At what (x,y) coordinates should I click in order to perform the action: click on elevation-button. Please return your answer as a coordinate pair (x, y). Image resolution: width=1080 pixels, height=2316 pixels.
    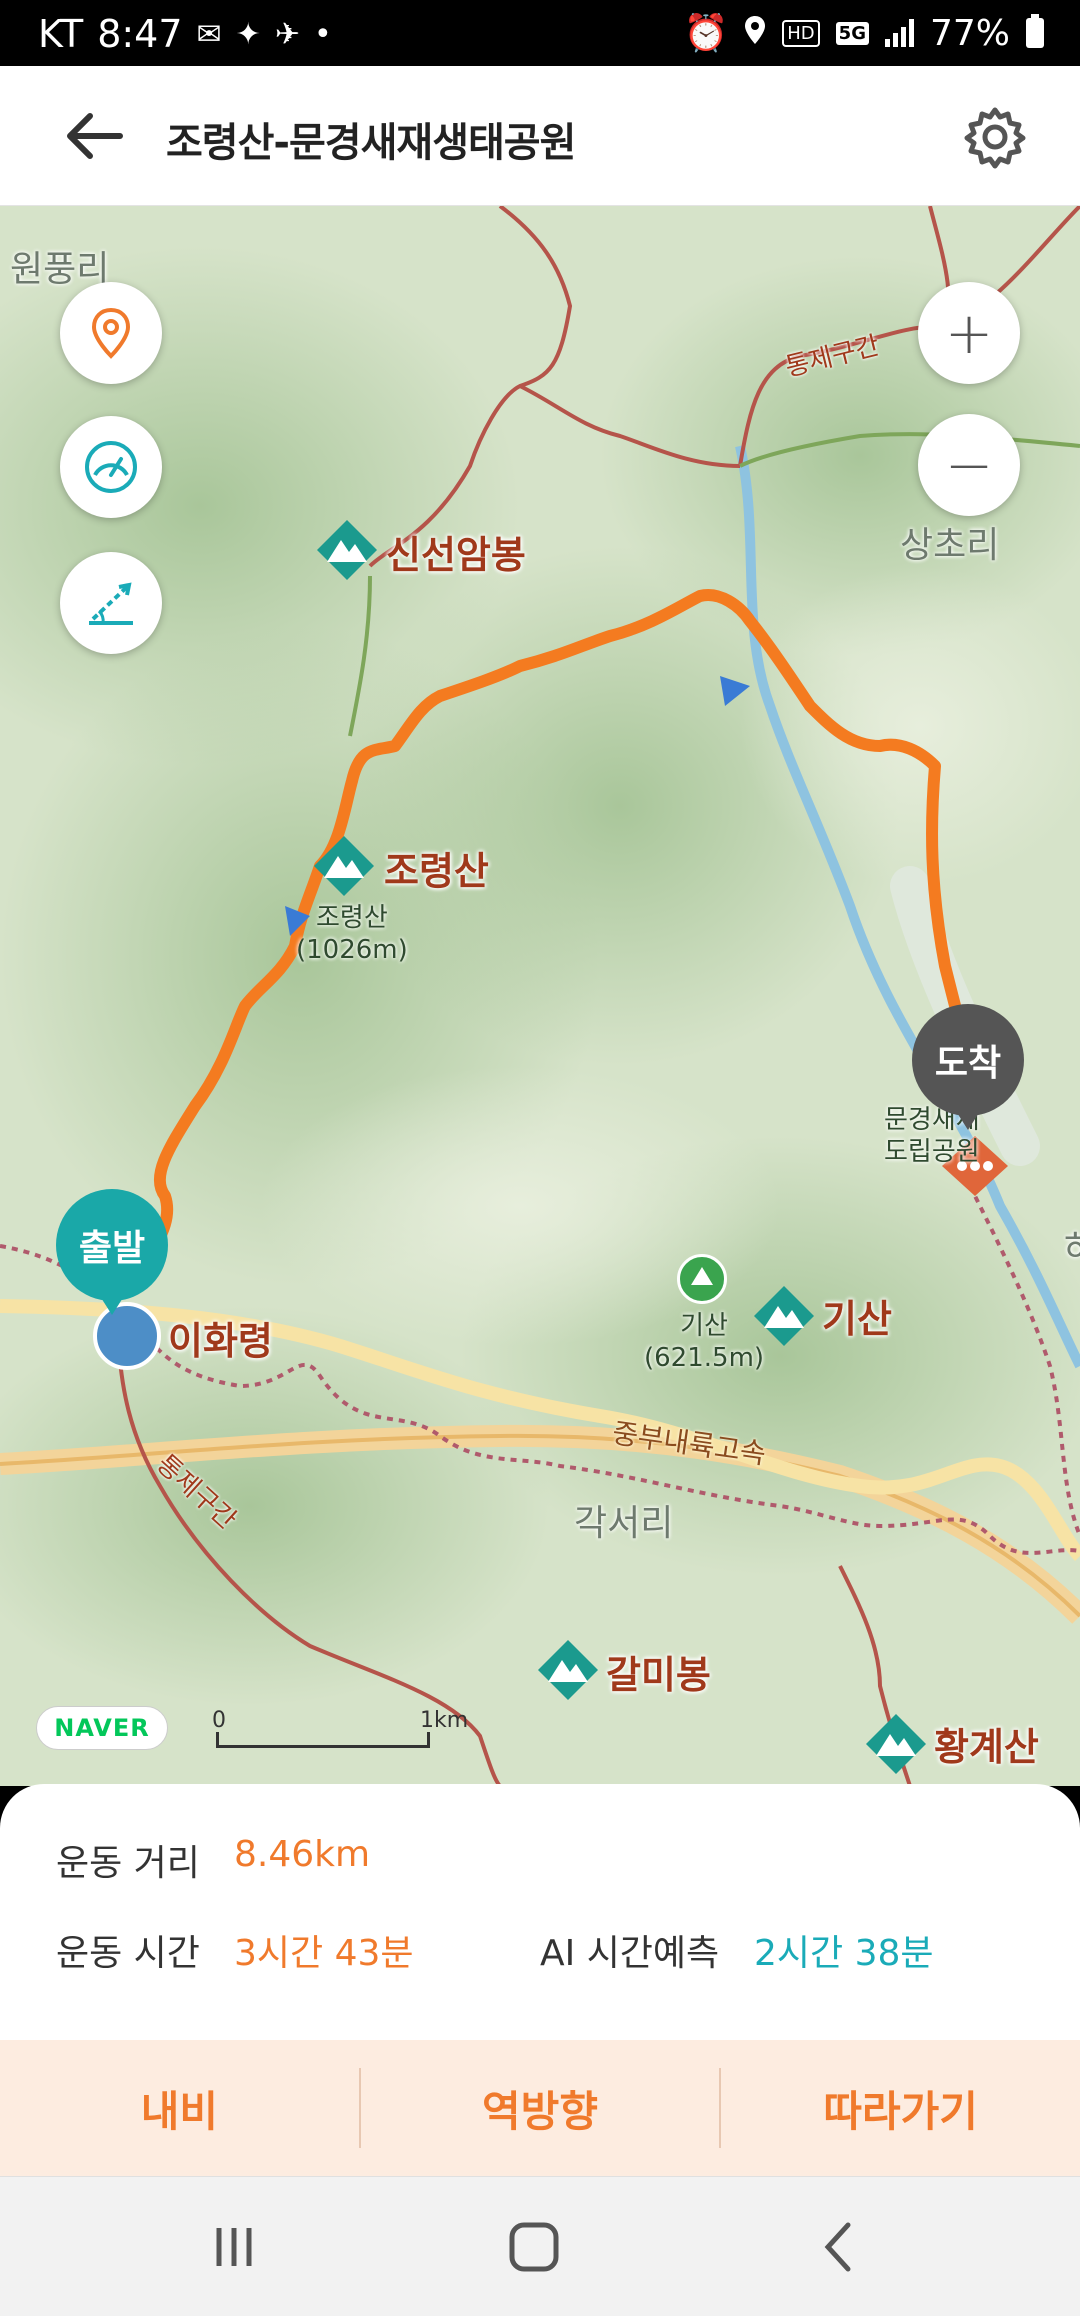
    Looking at the image, I should click on (111, 603).